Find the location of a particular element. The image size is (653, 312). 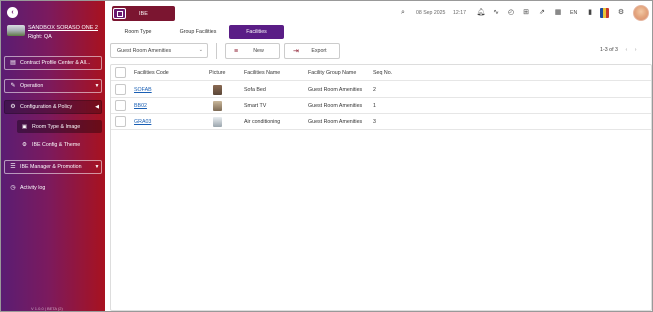

search-icon: ⌕ is located at coordinates (403, 12).